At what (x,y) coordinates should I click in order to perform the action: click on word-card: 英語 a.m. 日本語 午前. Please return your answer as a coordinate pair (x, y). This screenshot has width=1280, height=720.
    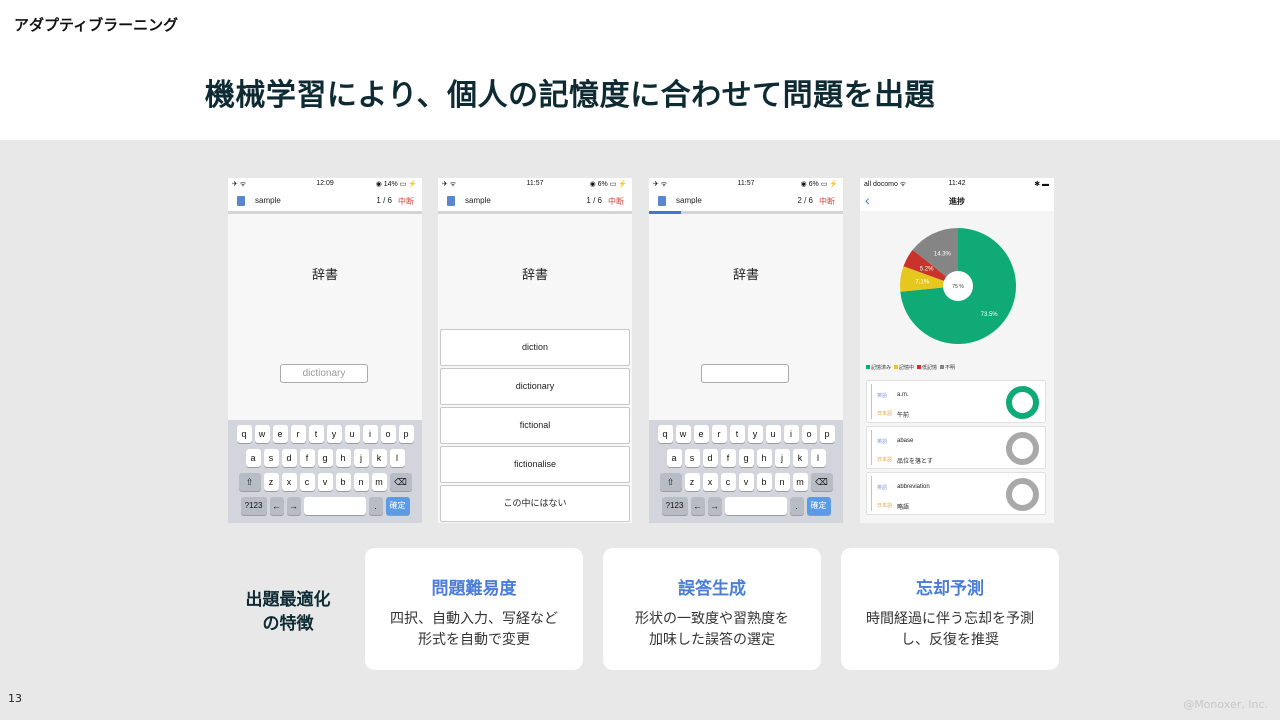
    Looking at the image, I should click on (956, 401).